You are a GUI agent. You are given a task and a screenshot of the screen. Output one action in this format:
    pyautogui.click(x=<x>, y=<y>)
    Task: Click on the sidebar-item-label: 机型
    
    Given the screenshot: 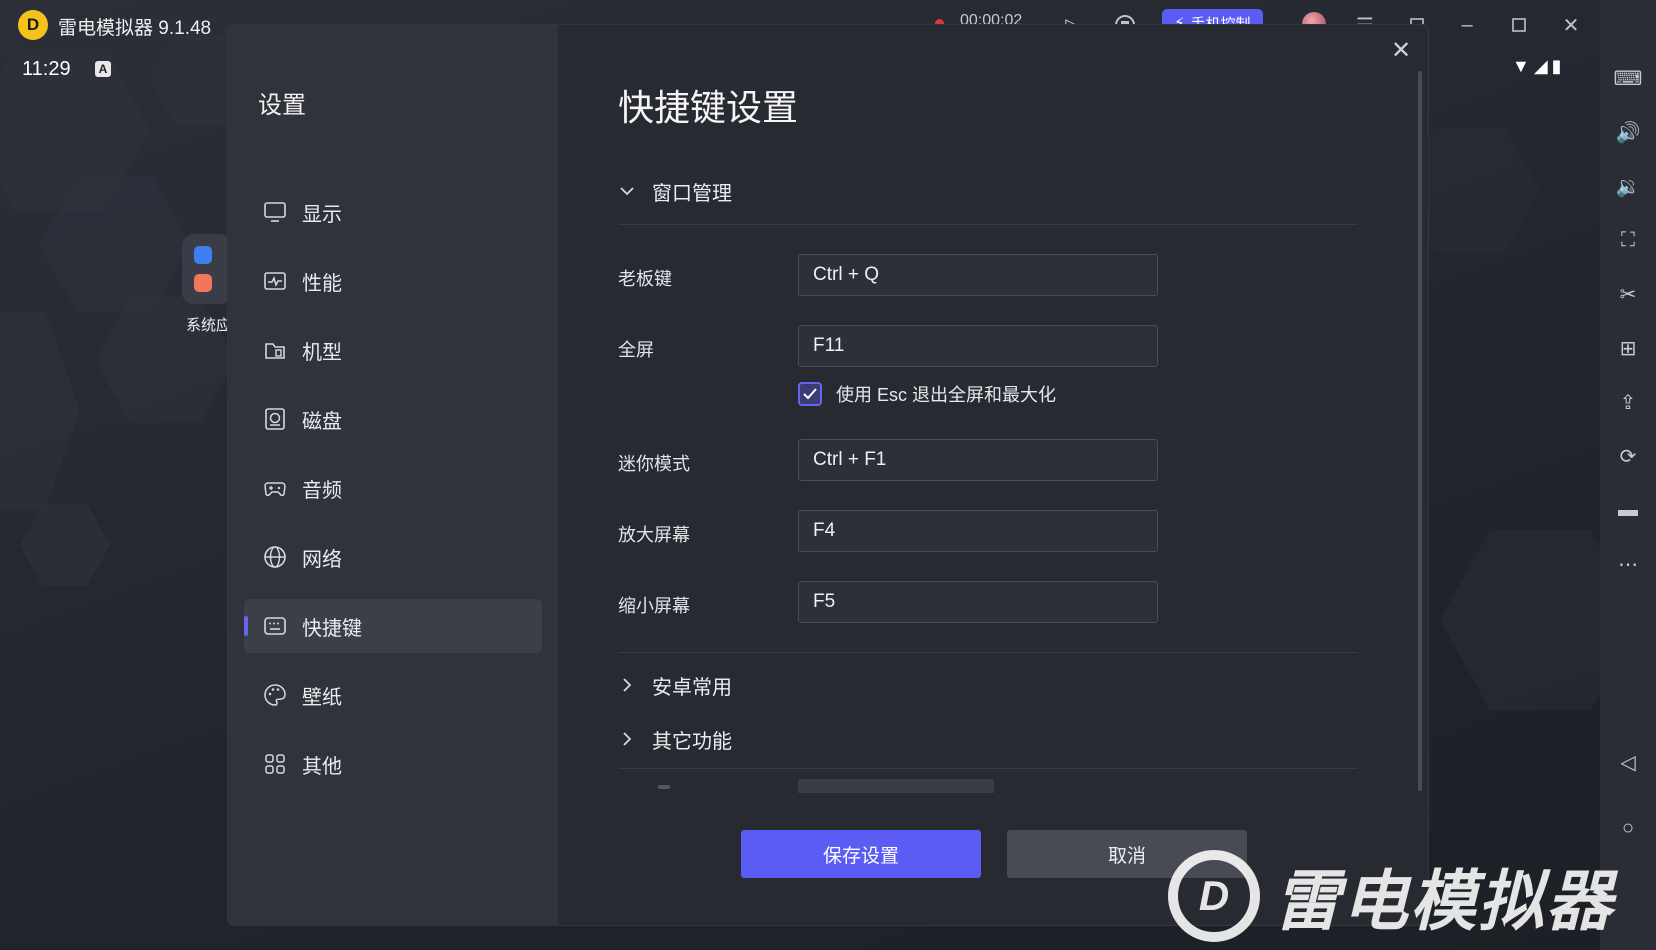 What is the action you would take?
    pyautogui.click(x=322, y=352)
    